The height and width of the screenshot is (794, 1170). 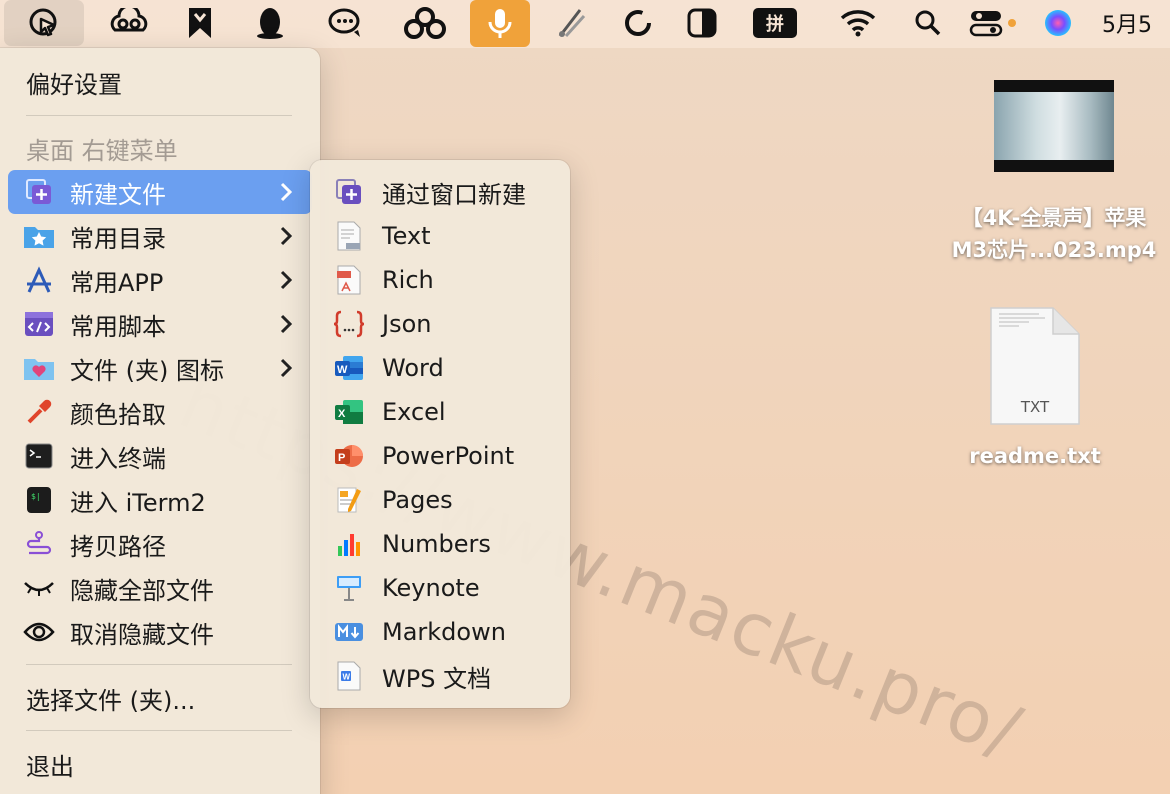 What do you see at coordinates (572, 23) in the screenshot?
I see `palette-app-icon` at bounding box center [572, 23].